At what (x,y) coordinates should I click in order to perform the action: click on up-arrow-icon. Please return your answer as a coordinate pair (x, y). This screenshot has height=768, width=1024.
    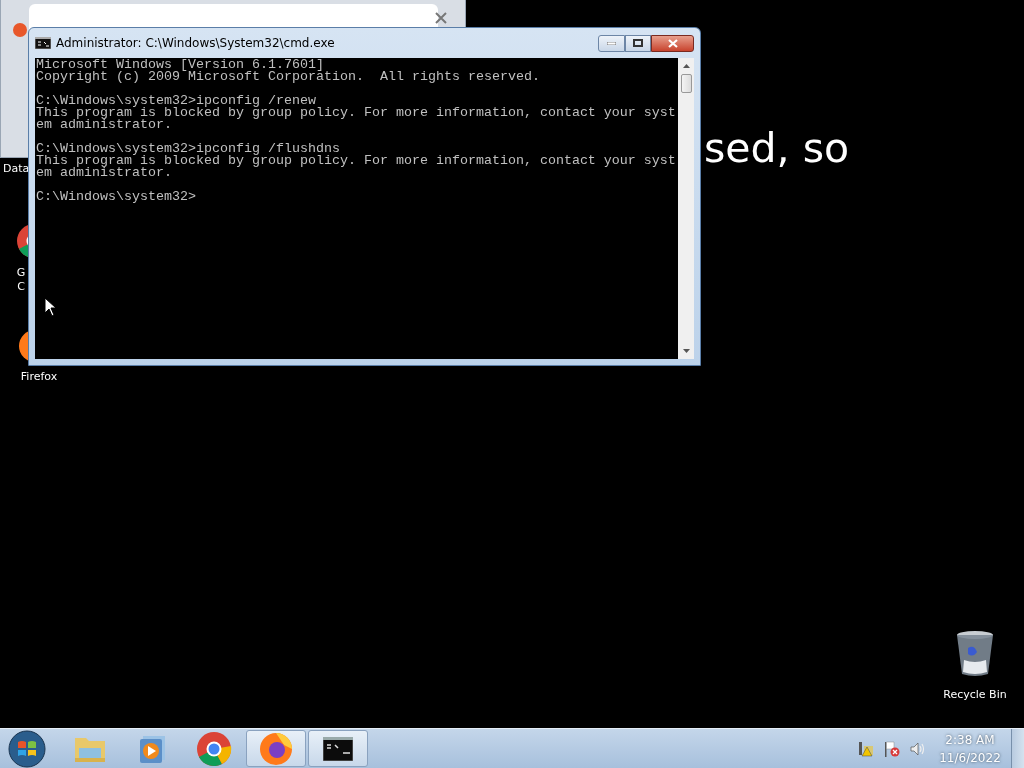
    Looking at the image, I should click on (686, 66).